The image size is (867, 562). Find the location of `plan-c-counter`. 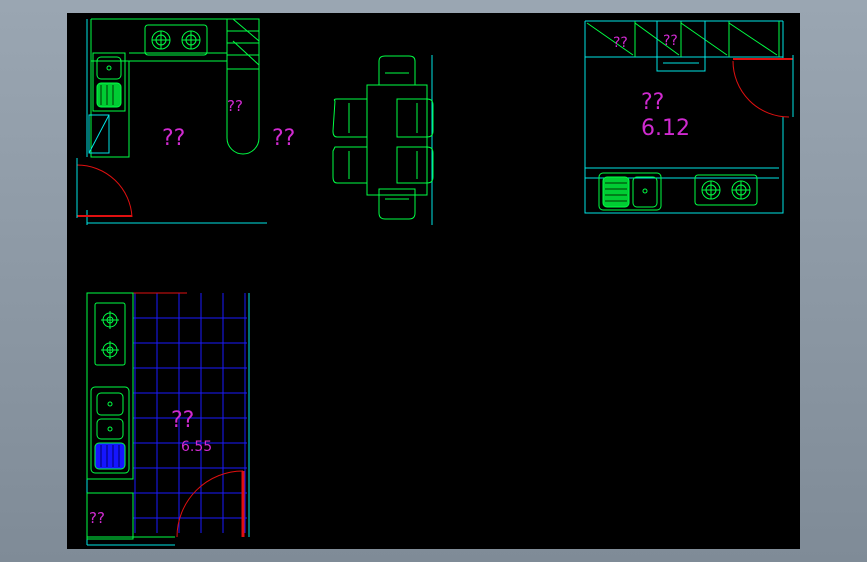

plan-c-counter is located at coordinates (130, 416).